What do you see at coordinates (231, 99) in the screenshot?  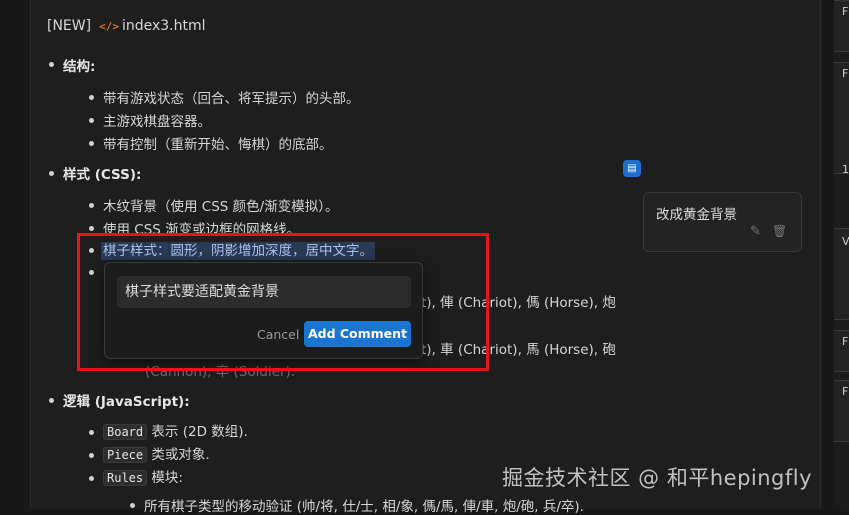 I see `list-item: 带有游戏状态（回合、将军提示）的头部。` at bounding box center [231, 99].